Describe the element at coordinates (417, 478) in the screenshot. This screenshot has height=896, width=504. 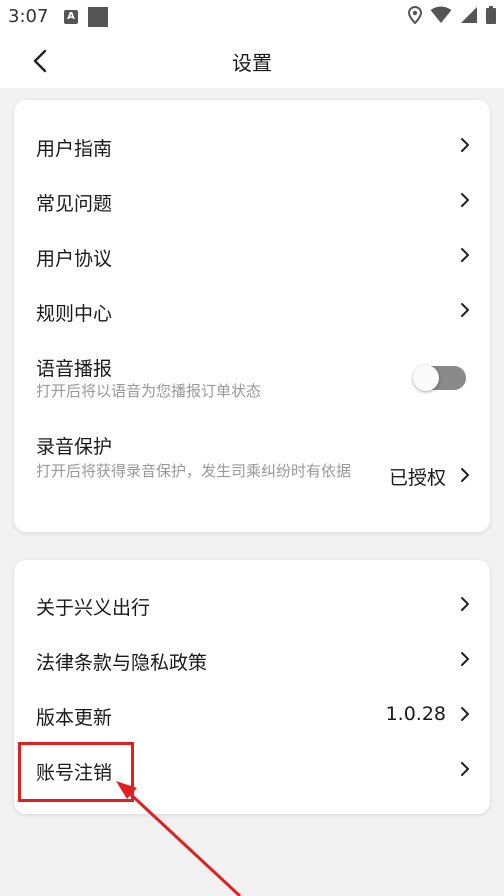
I see `recording-protection-status: 已授权` at that location.